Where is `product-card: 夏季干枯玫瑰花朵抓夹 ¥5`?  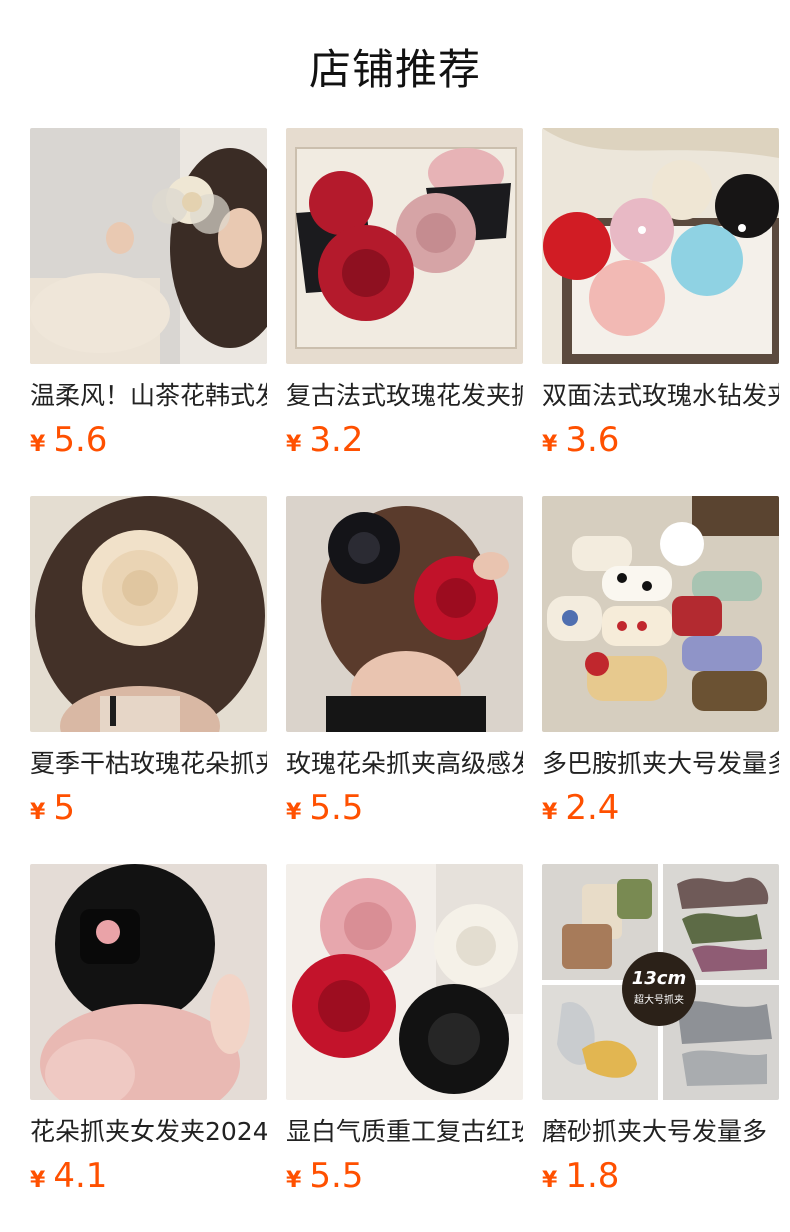
product-card: 夏季干枯玫瑰花朵抓夹 ¥5 is located at coordinates (148, 680).